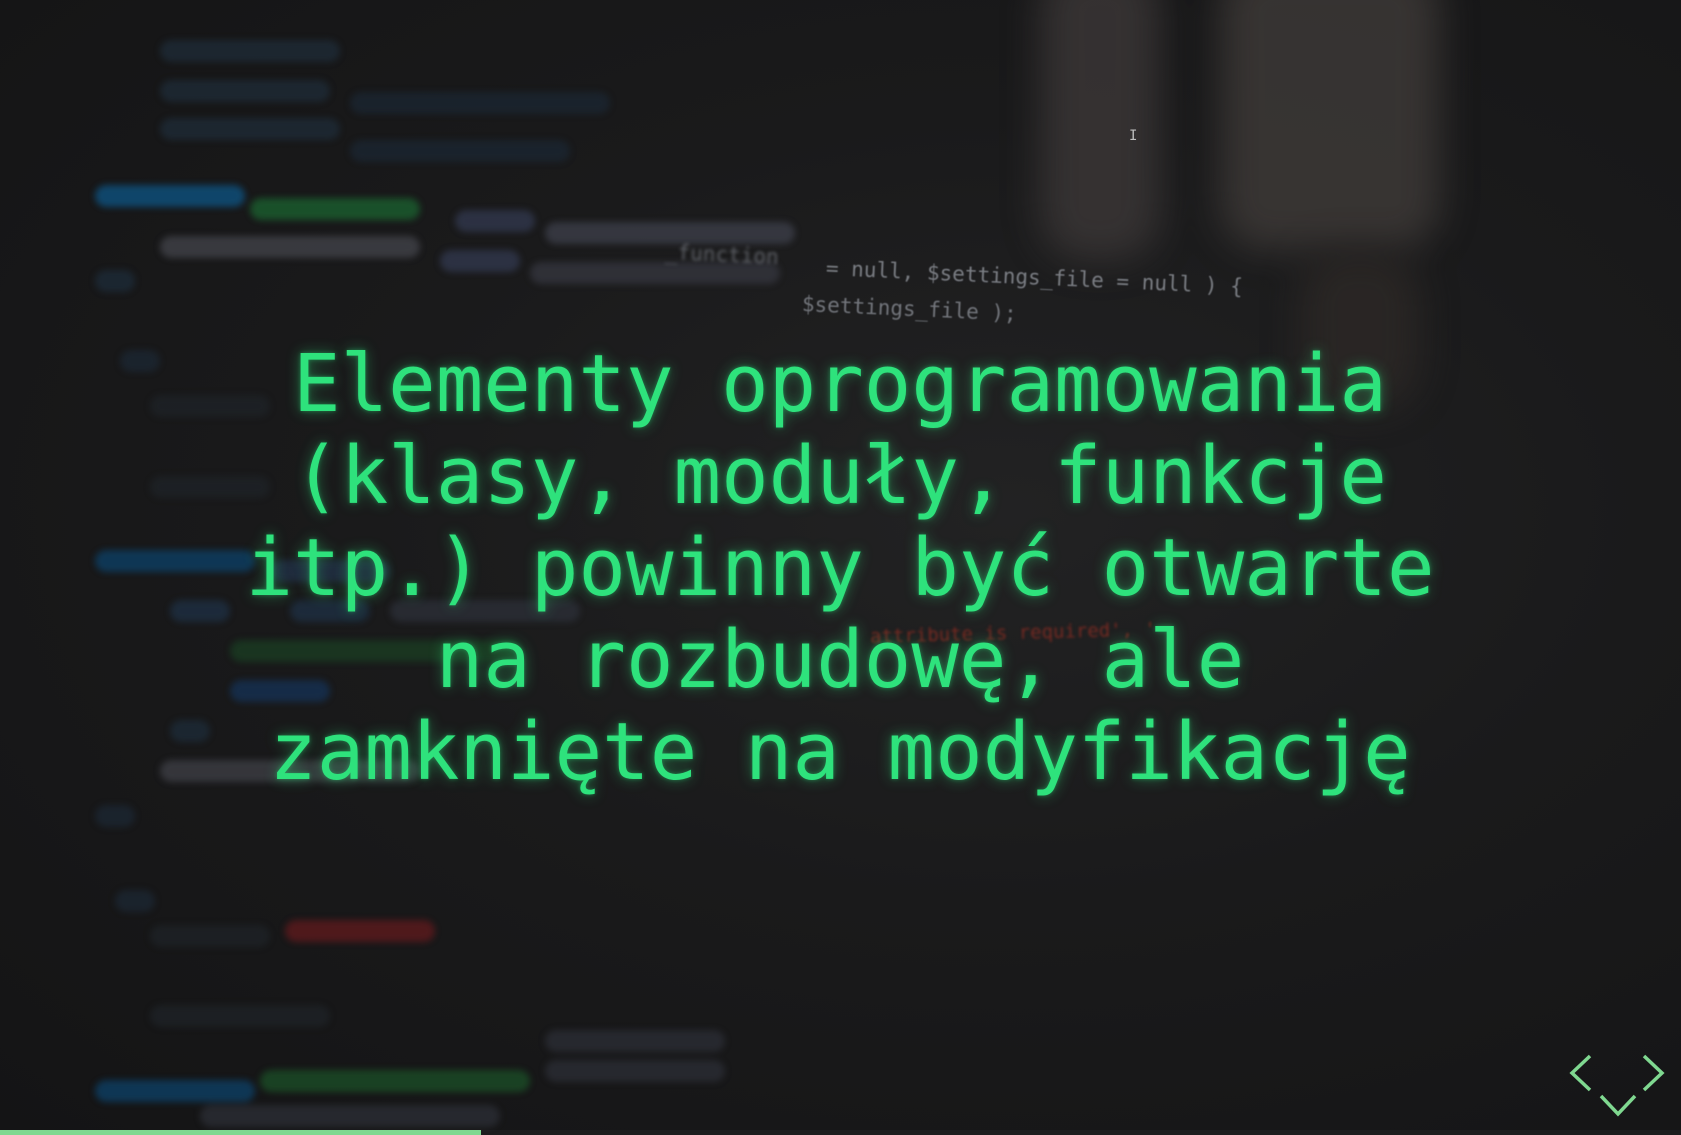 This screenshot has width=1681, height=1135. I want to click on chevron-left-icon, so click(1580, 1073).